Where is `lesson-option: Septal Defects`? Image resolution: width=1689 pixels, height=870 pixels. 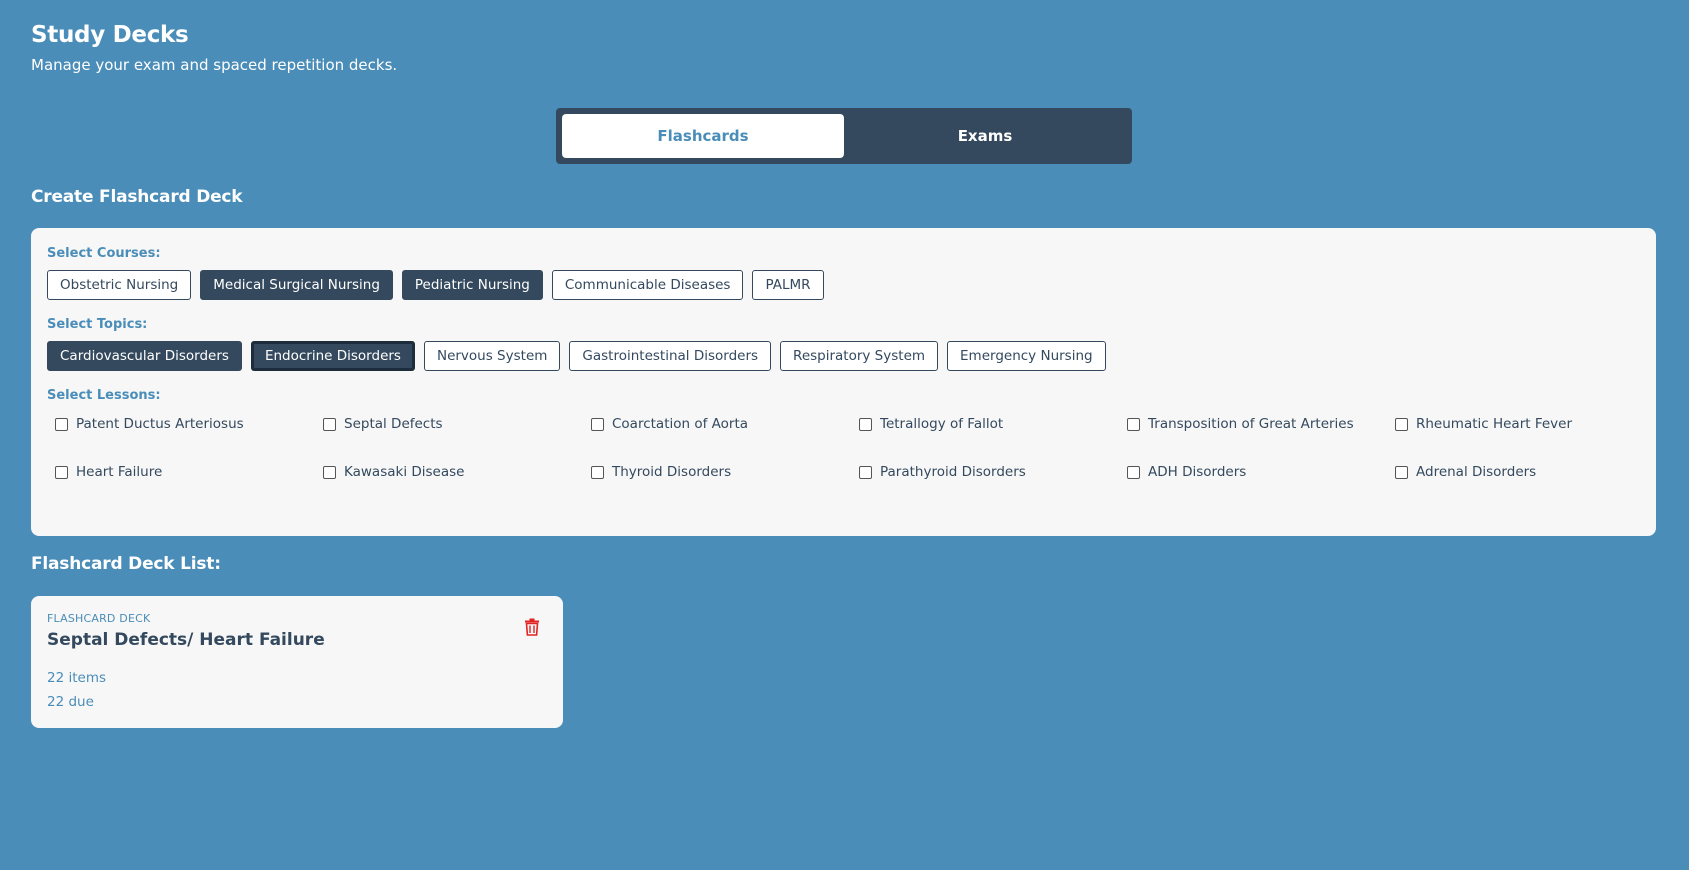 lesson-option: Septal Defects is located at coordinates (457, 424).